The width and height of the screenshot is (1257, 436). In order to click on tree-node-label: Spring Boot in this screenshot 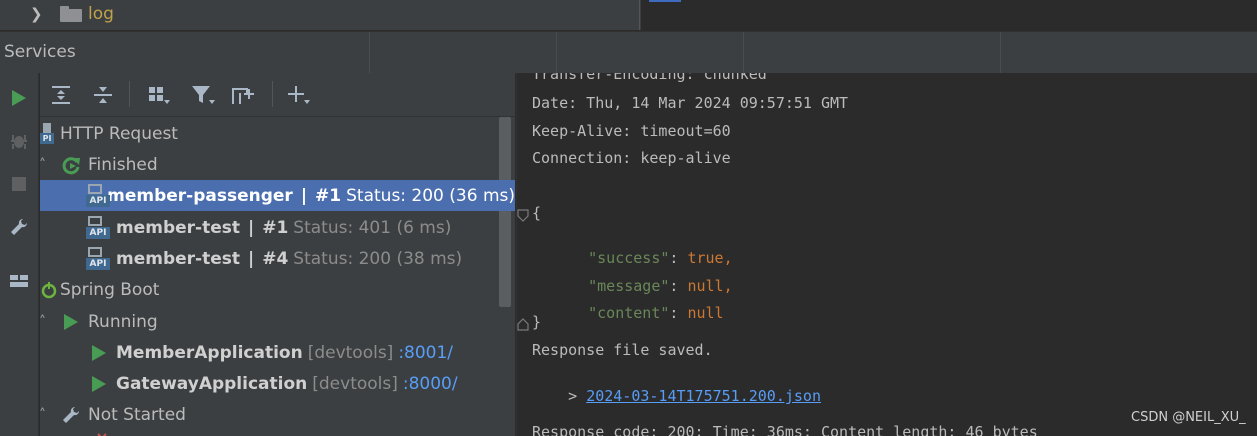, I will do `click(110, 289)`.